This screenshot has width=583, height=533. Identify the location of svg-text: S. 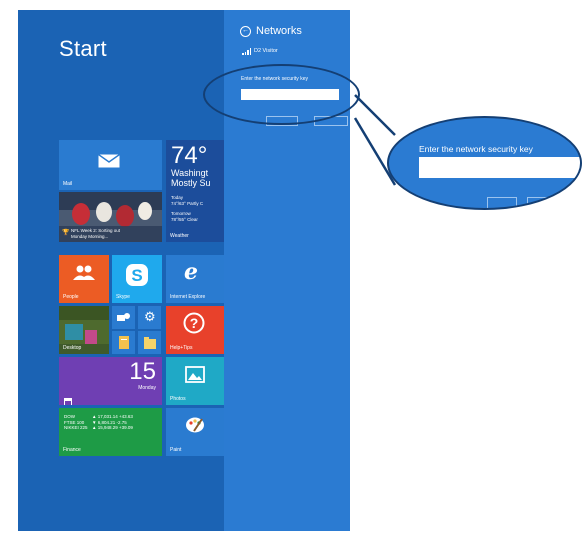
(136, 275).